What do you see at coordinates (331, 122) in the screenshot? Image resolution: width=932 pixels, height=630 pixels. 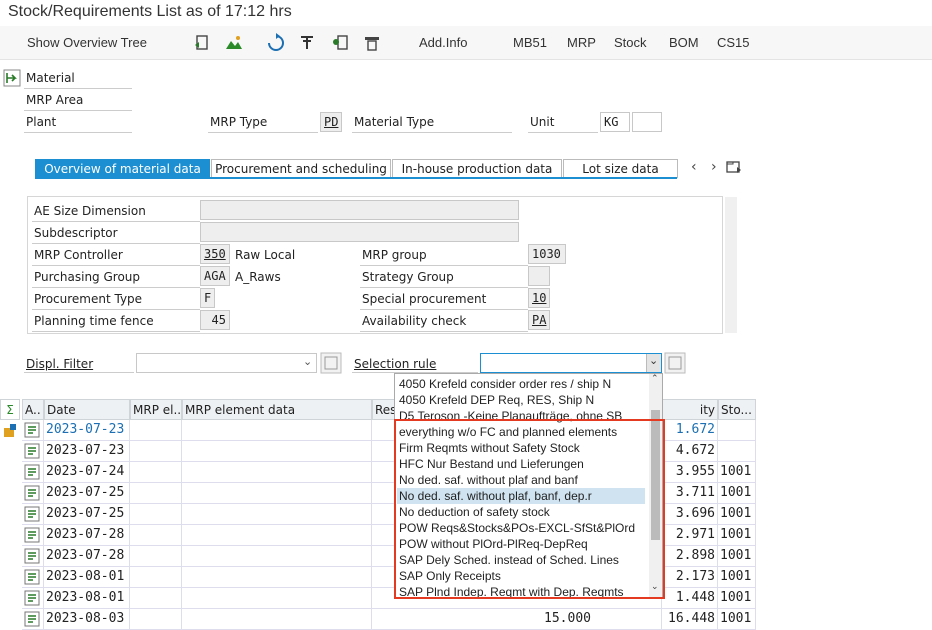 I see `mrp-type-field: PD` at bounding box center [331, 122].